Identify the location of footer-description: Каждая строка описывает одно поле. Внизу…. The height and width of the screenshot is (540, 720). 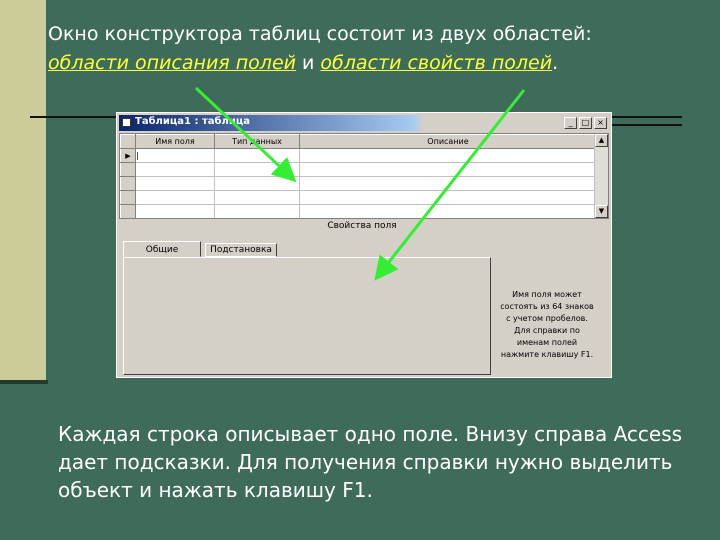
(370, 462).